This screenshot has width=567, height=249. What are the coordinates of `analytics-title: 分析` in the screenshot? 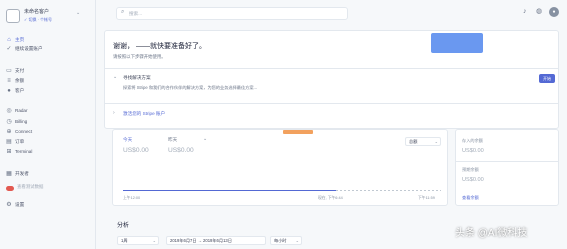 It's located at (123, 226).